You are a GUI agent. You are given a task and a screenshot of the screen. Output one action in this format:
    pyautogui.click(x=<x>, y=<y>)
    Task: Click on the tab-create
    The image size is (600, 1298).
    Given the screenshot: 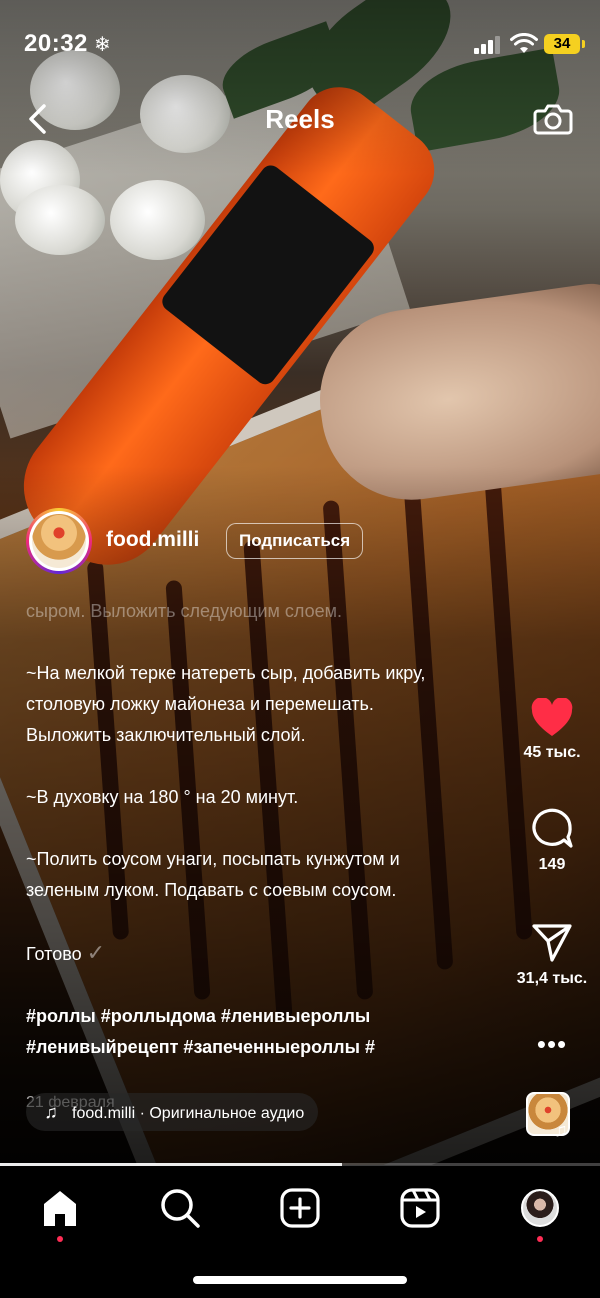 What is the action you would take?
    pyautogui.click(x=300, y=1208)
    